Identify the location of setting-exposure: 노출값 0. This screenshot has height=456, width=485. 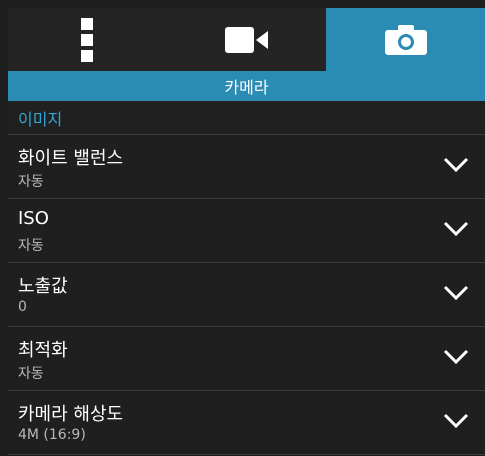
(246, 295).